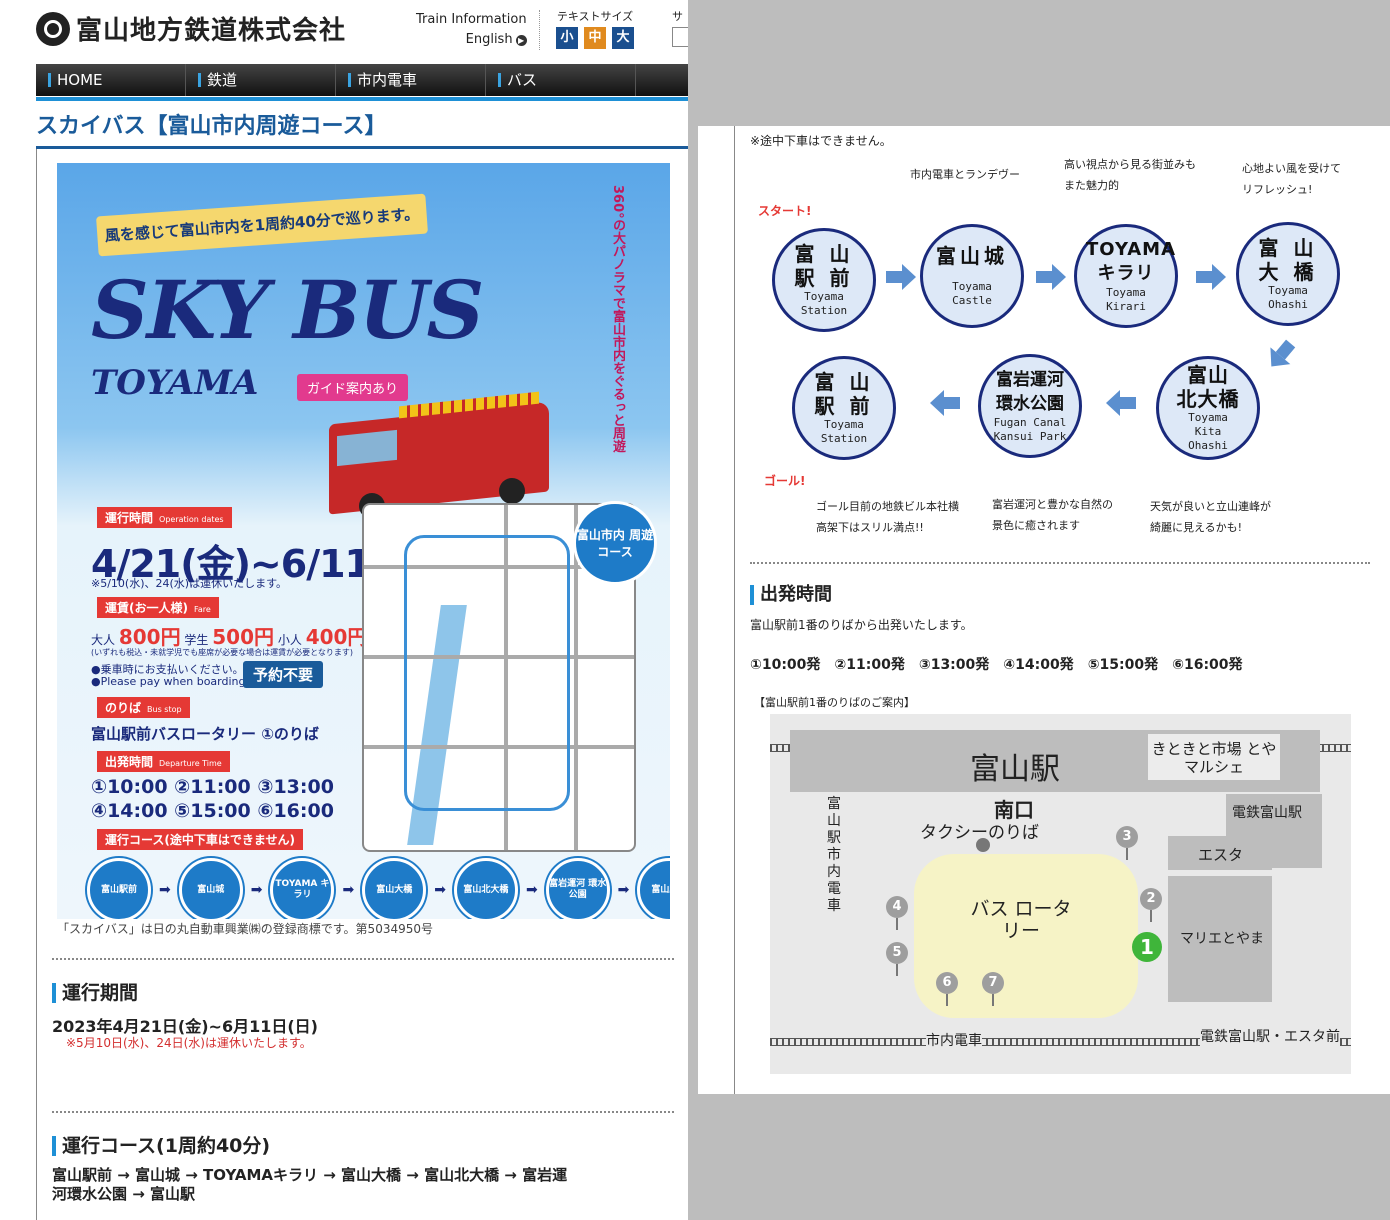 The width and height of the screenshot is (1390, 1220). I want to click on site-search-label: サ, so click(677, 16).